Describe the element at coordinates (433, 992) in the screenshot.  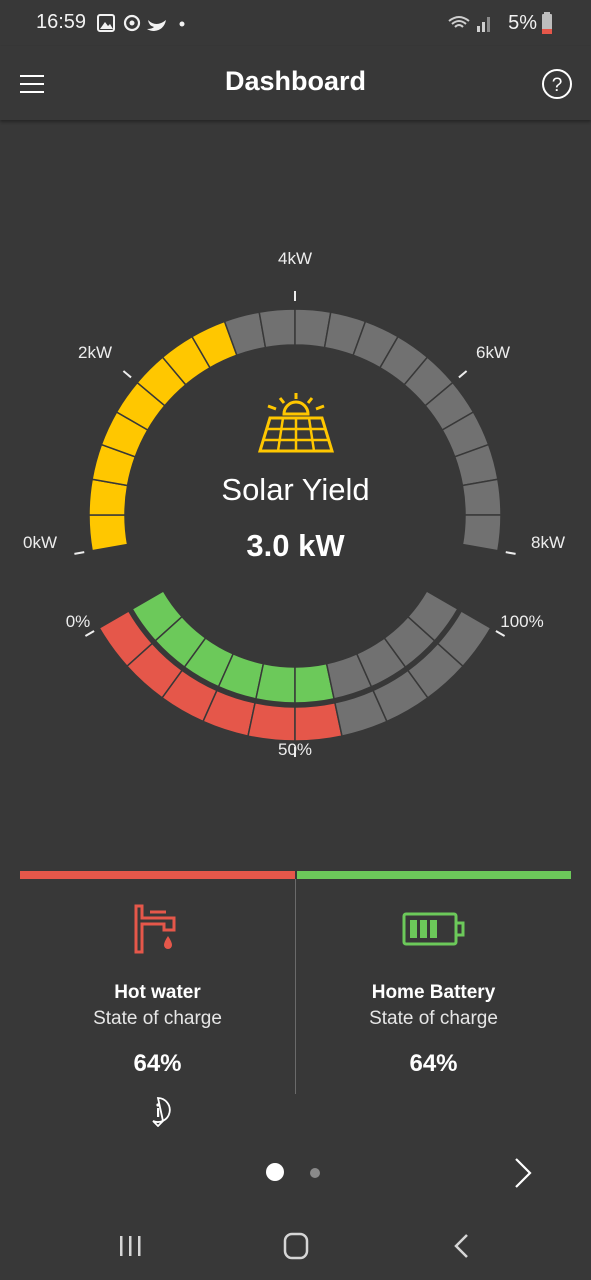
I see `home-battery-title: Home Battery` at that location.